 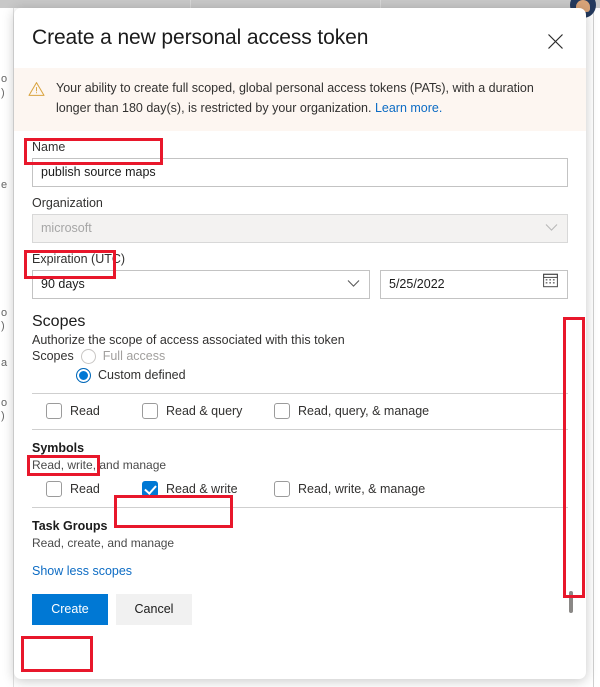 What do you see at coordinates (555, 41) in the screenshot?
I see `close-icon` at bounding box center [555, 41].